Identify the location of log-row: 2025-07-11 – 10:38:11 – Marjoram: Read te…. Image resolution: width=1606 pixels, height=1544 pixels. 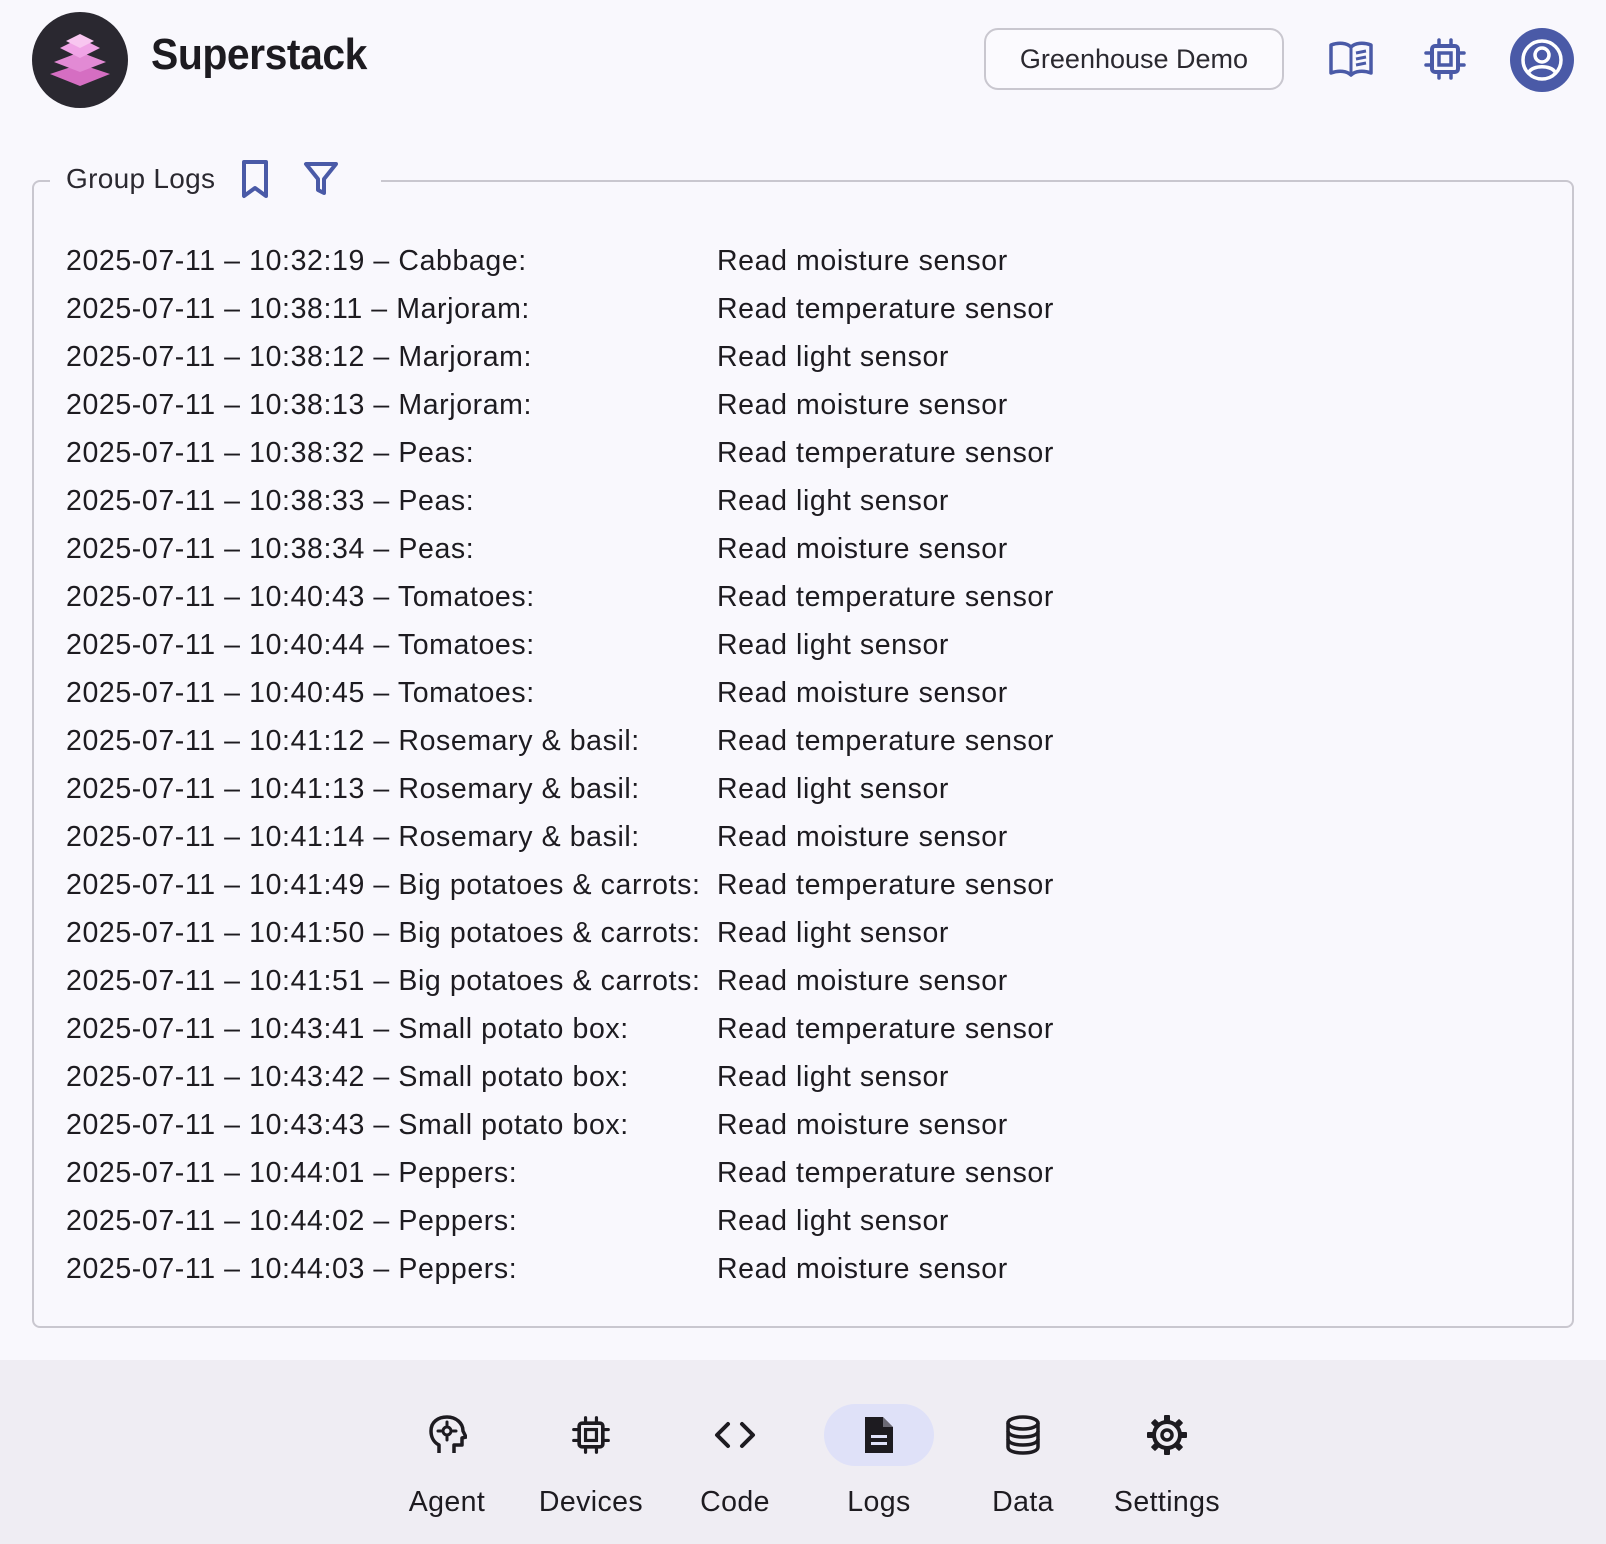
(791, 309).